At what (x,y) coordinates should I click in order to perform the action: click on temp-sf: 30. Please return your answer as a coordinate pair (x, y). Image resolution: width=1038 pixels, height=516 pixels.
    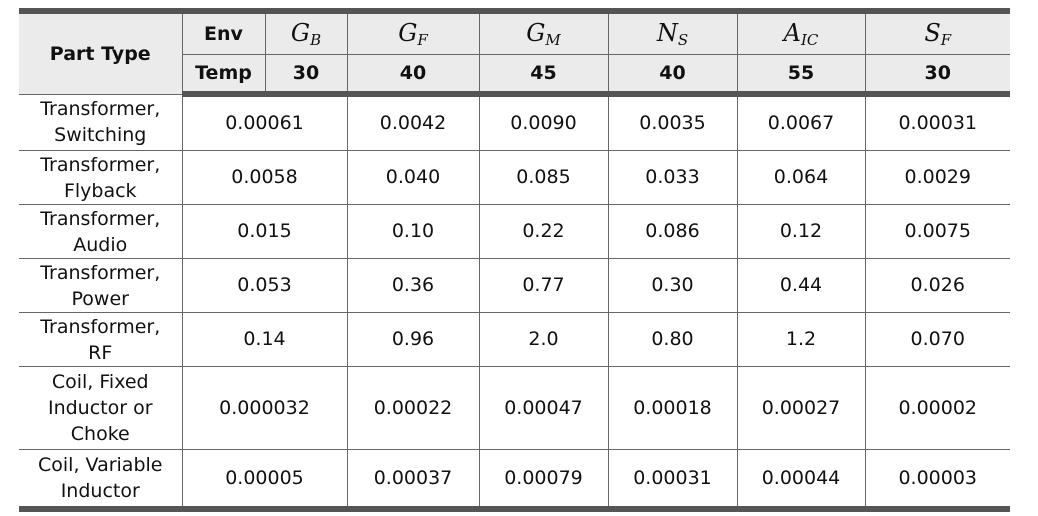
    Looking at the image, I should click on (937, 75).